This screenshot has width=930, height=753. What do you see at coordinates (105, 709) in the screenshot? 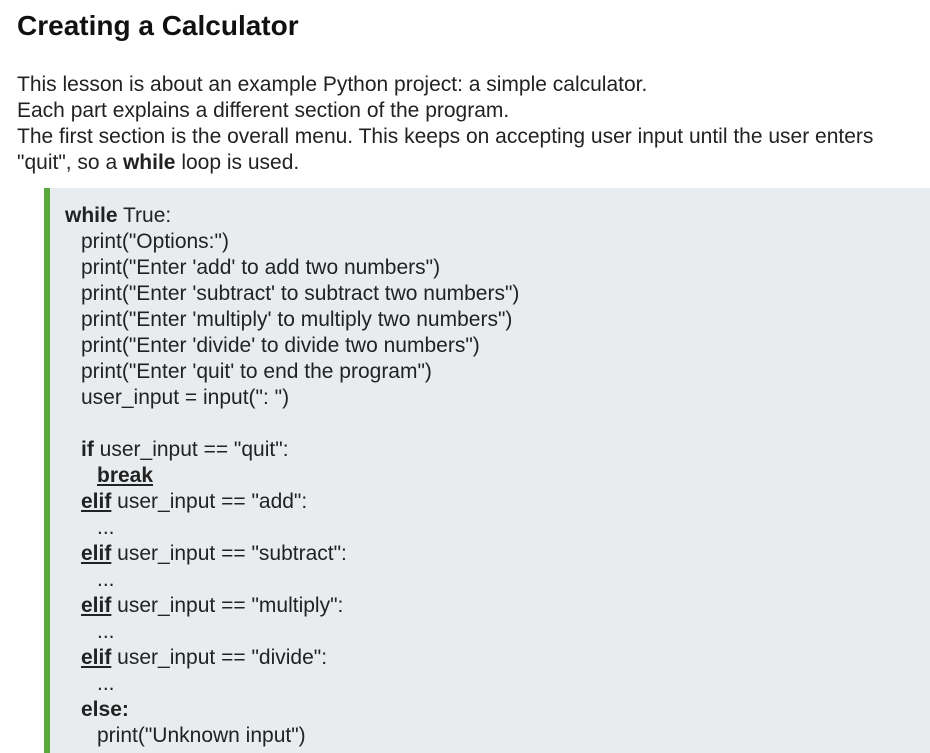
I see `code-keyword: else:` at bounding box center [105, 709].